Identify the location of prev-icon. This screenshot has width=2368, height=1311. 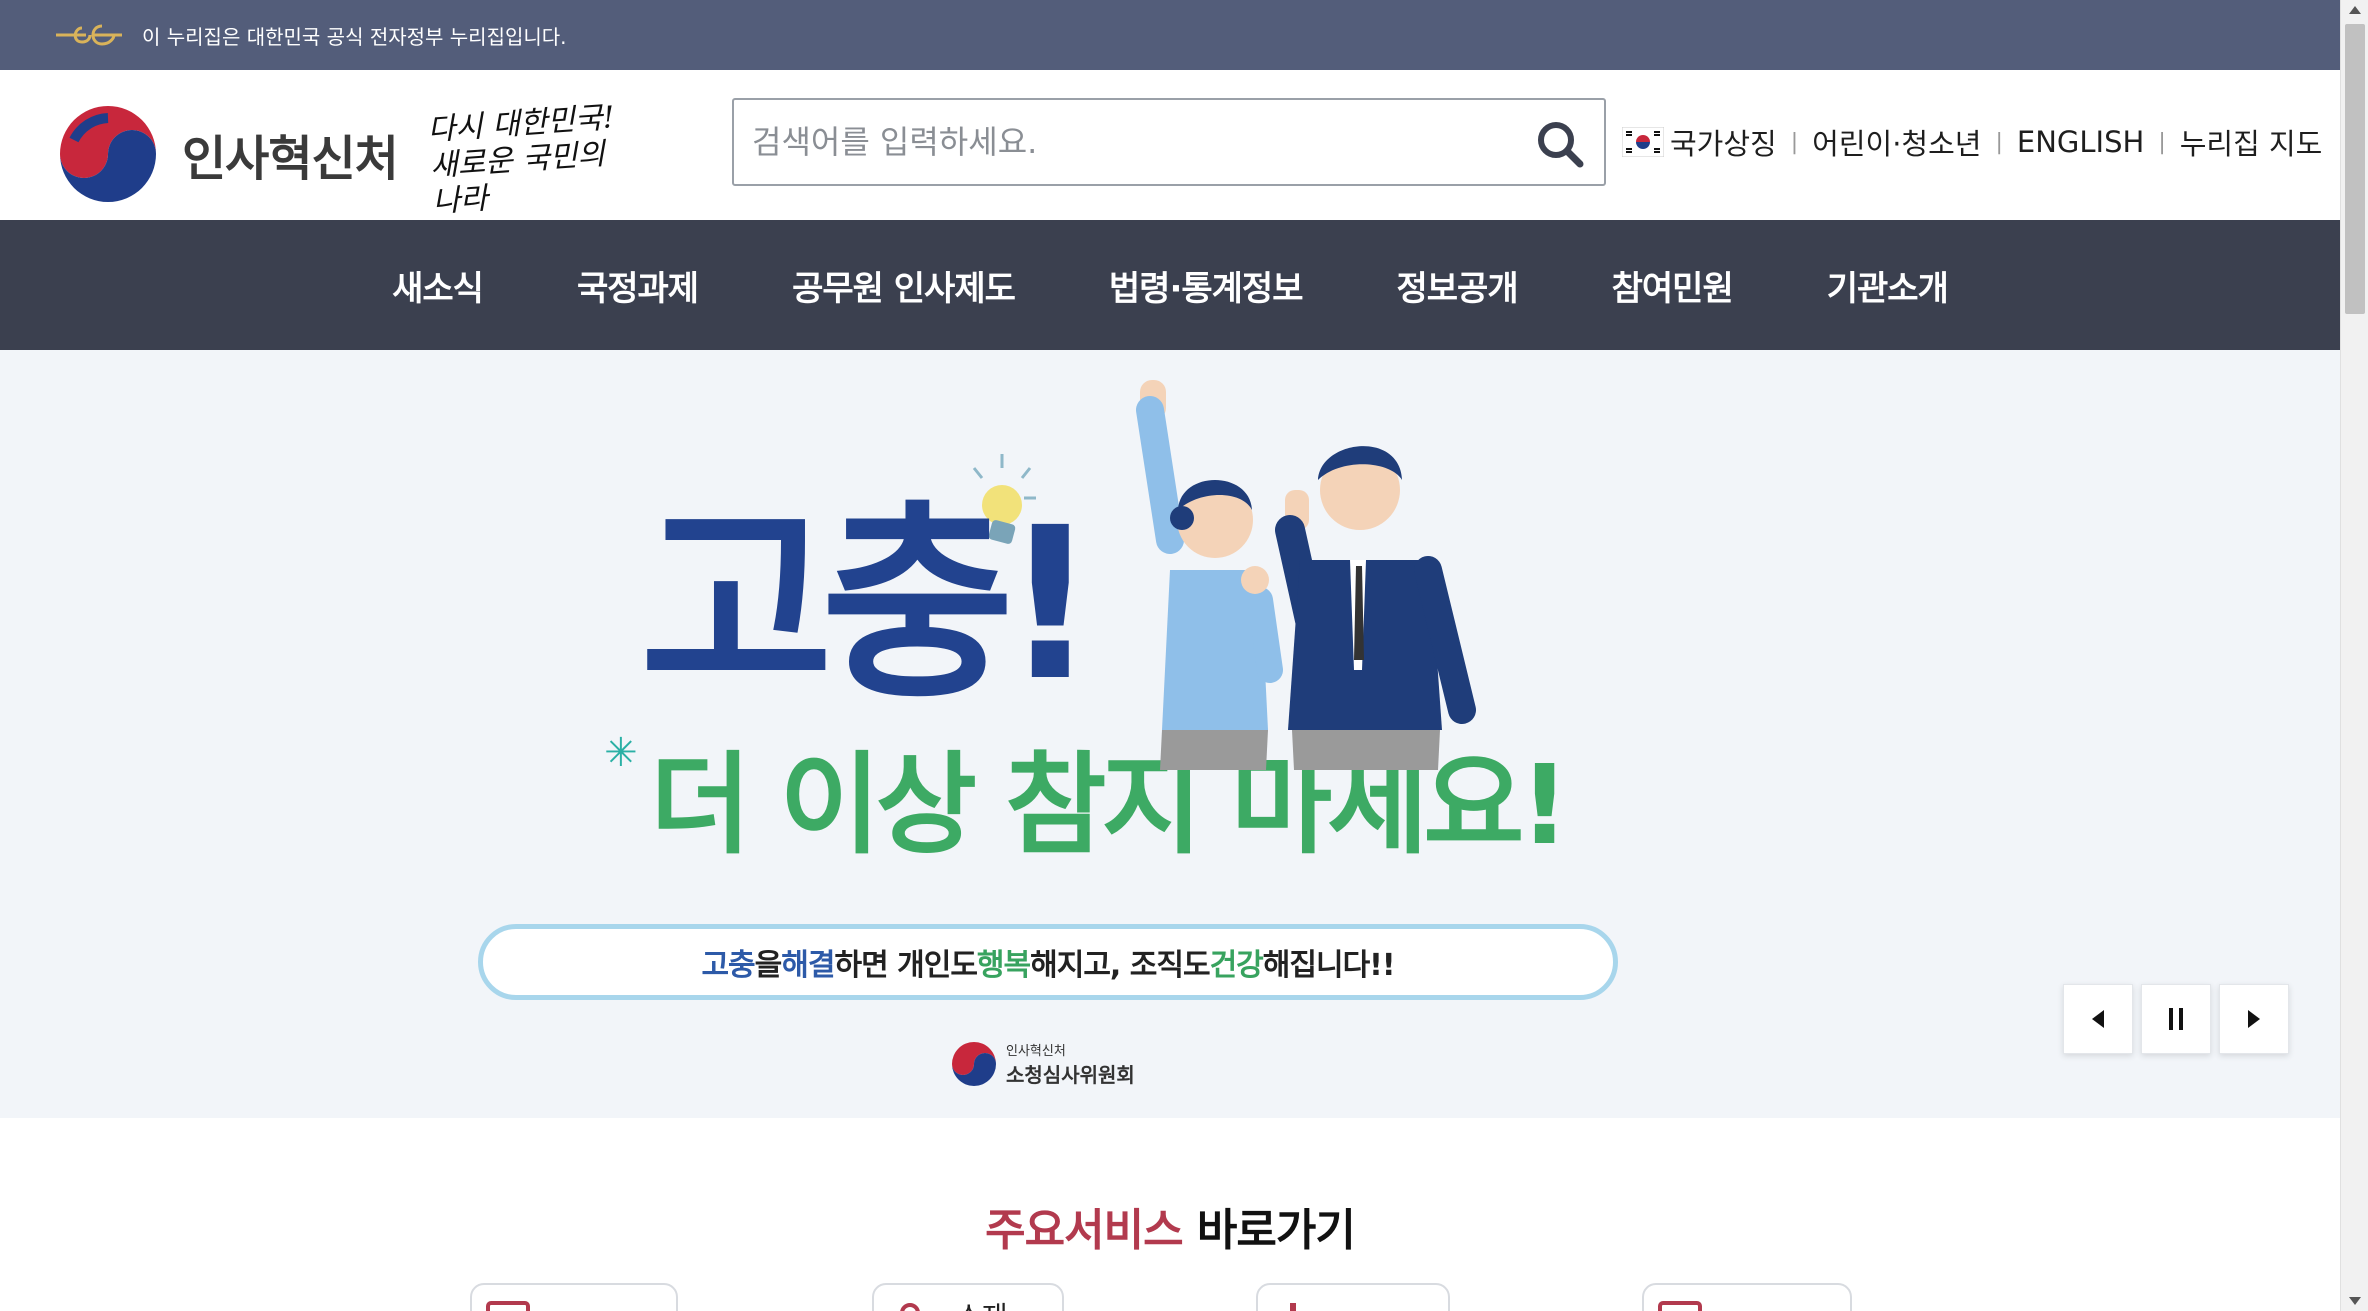
(2098, 1019).